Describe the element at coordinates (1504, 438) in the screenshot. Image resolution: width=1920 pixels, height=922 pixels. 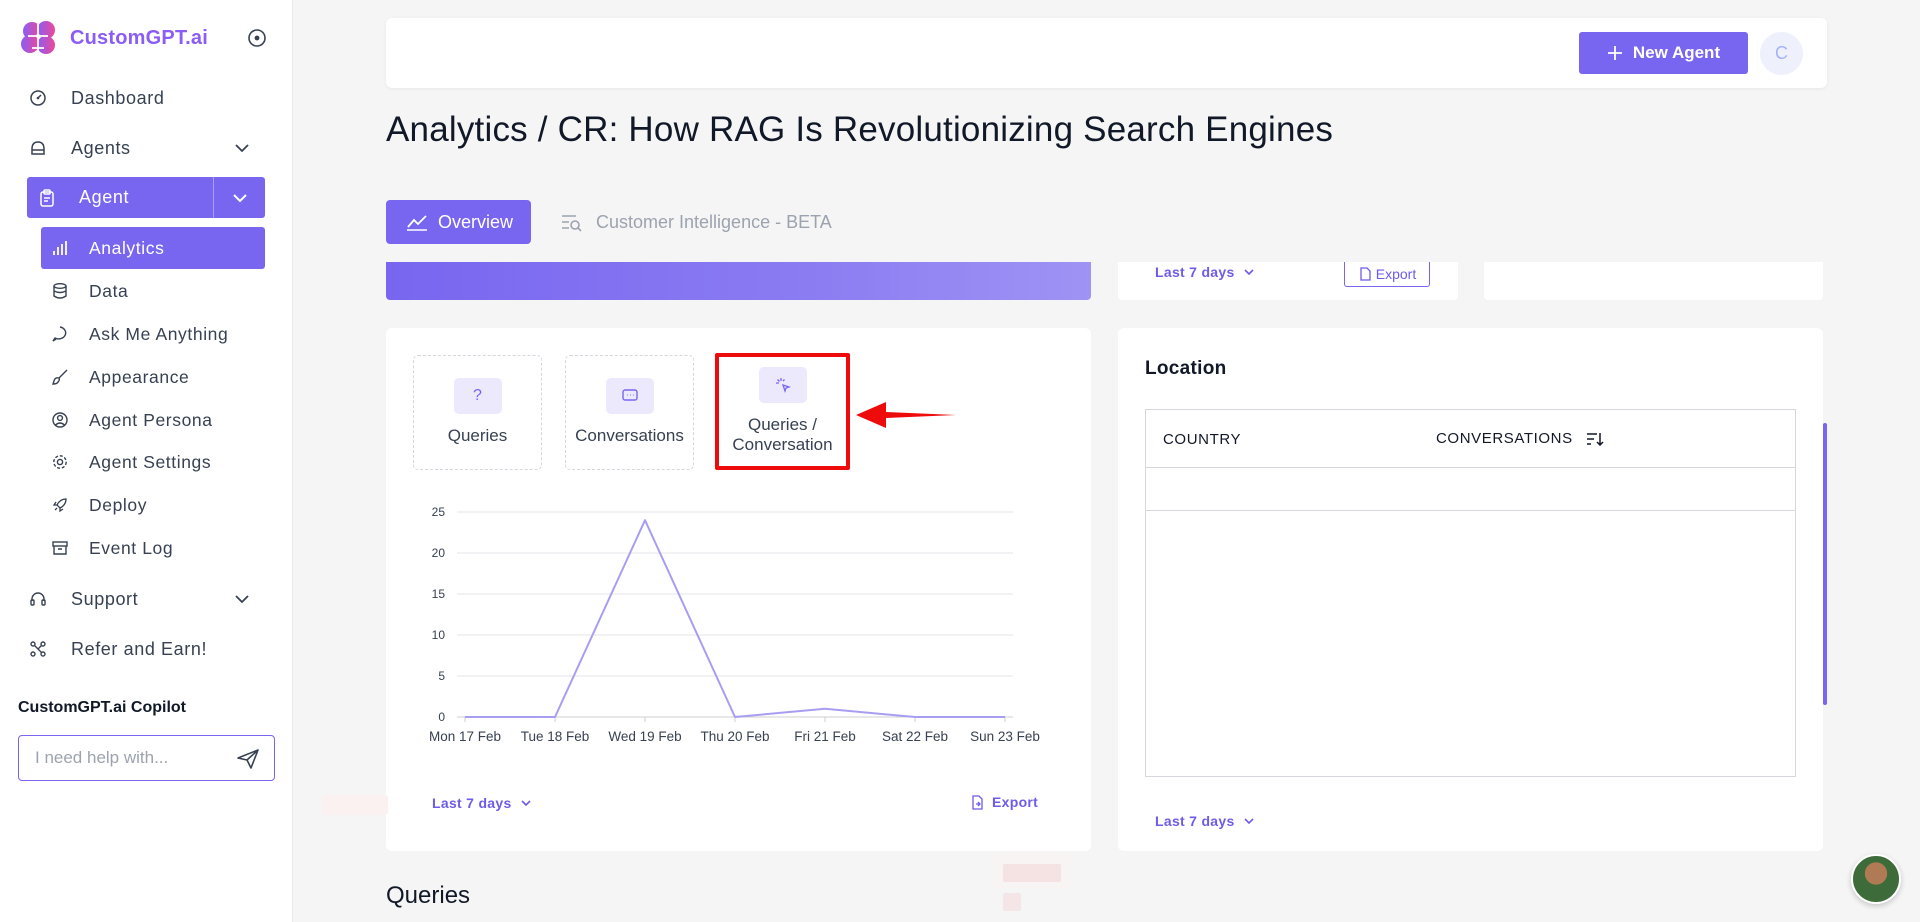
I see `column-label: CONVERSATIONS` at that location.